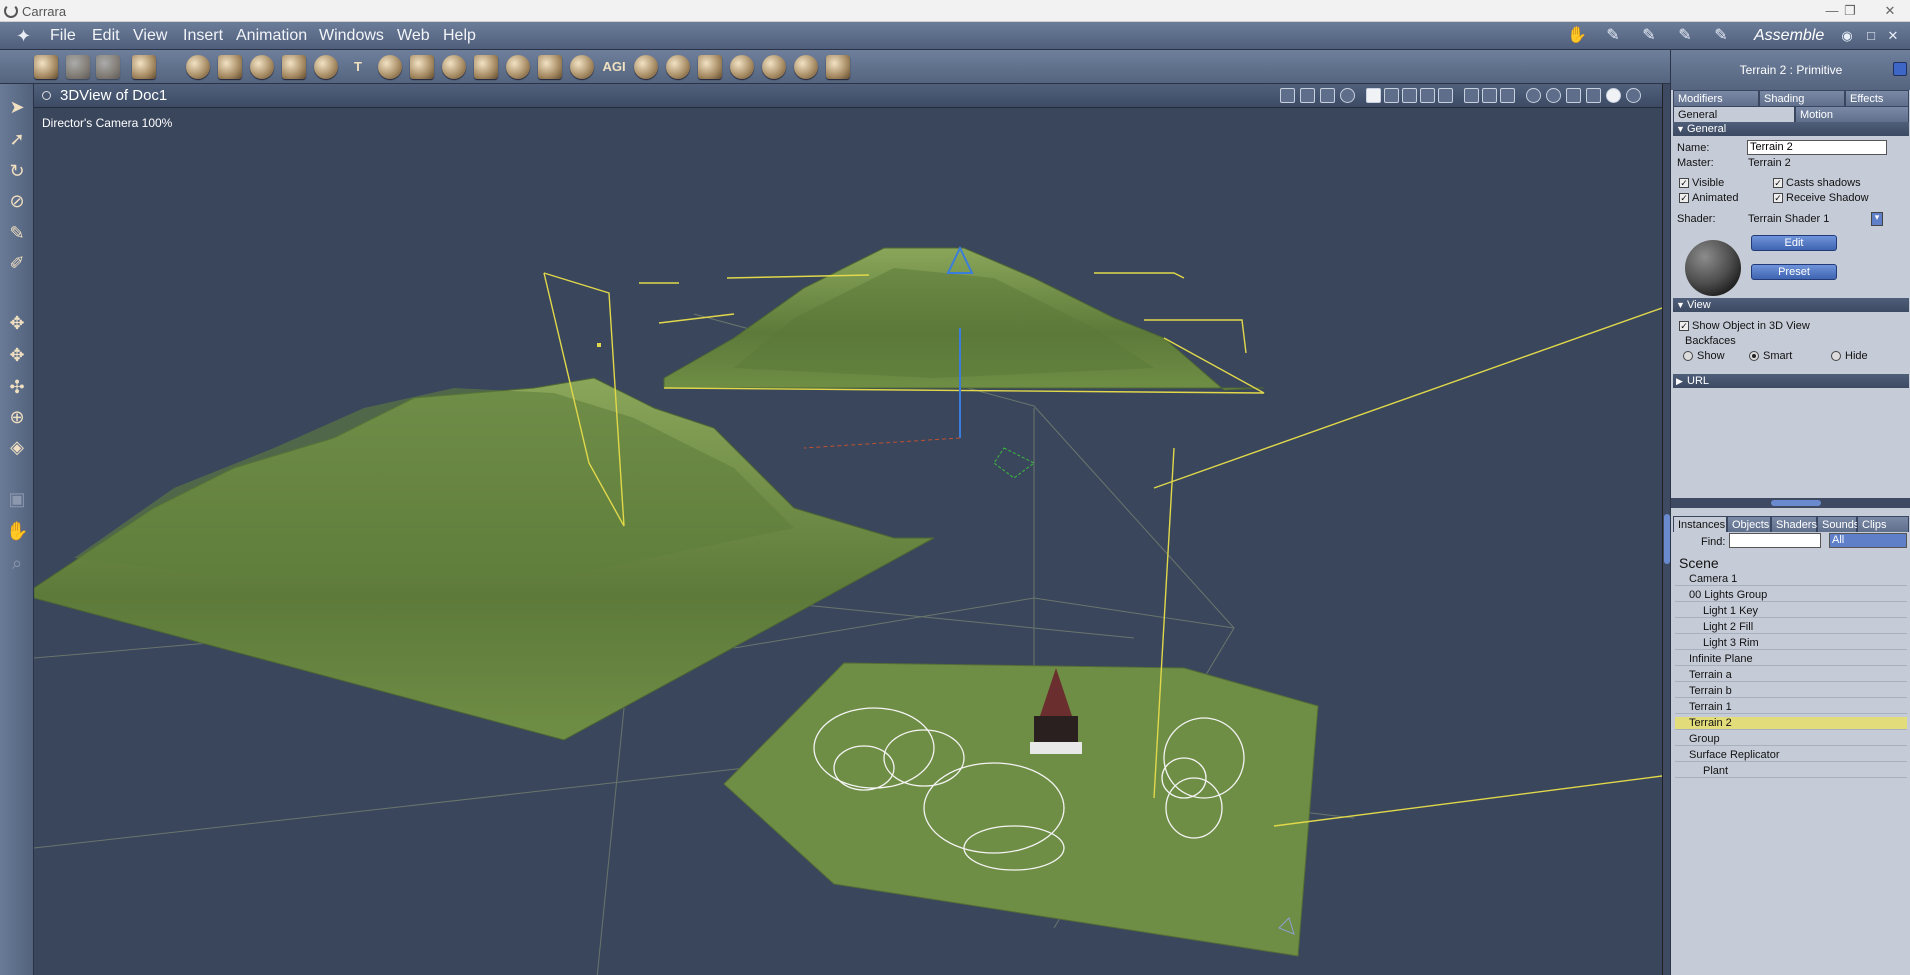 This screenshot has width=1910, height=975. Describe the element at coordinates (1791, 771) in the screenshot. I see `tree-item-plant: Plant` at that location.